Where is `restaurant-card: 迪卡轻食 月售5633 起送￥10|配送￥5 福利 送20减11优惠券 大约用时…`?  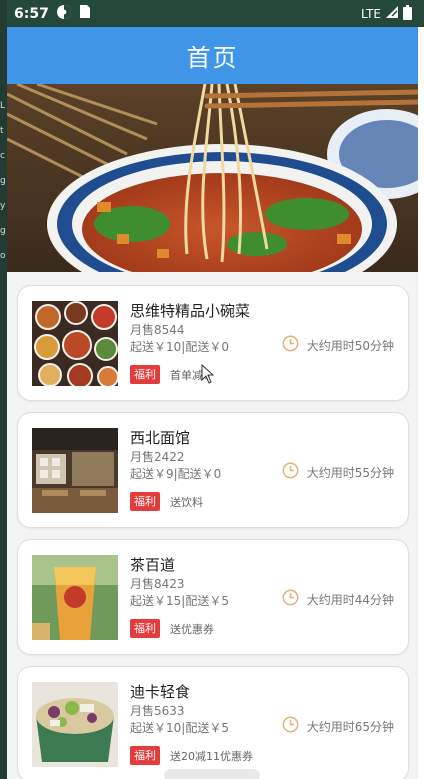
restaurant-card: 迪卡轻食 月售5633 起送￥10|配送￥5 福利 送20减11优惠券 大约用时… is located at coordinates (213, 722).